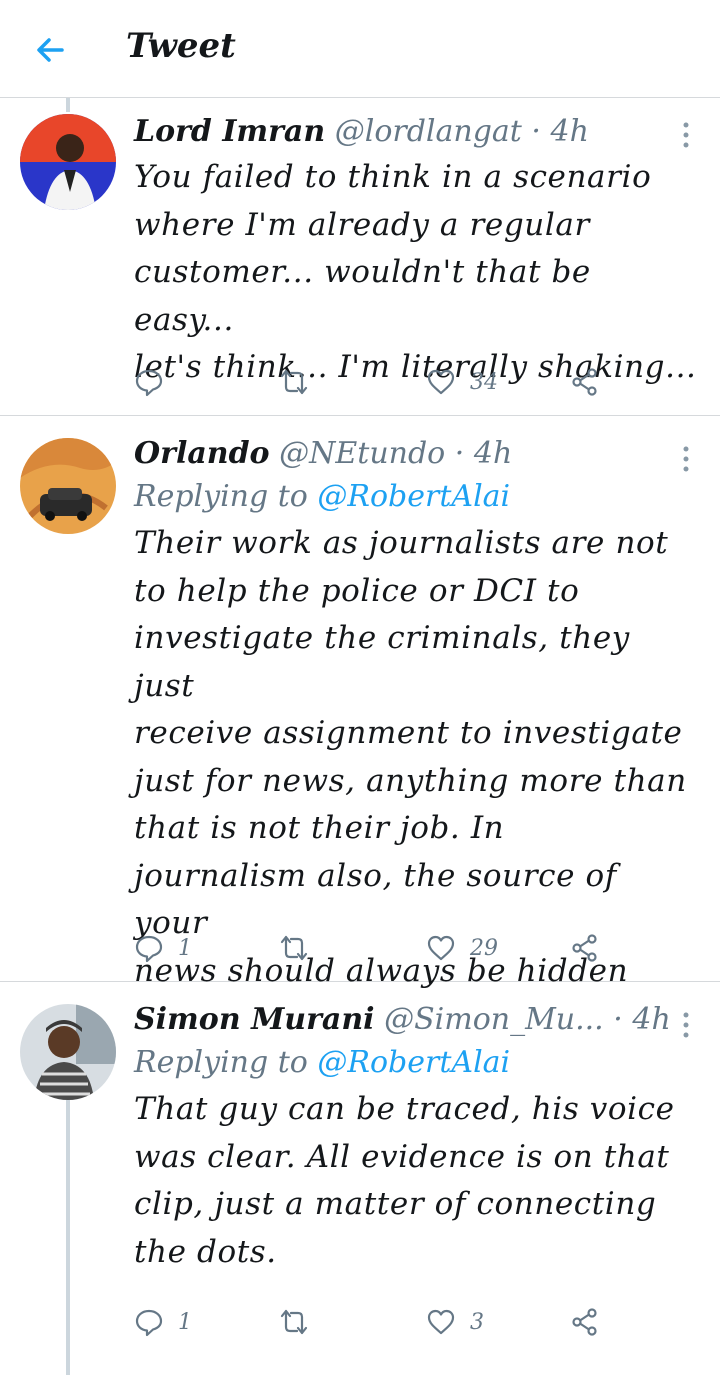 Image resolution: width=720 pixels, height=1379 pixels. What do you see at coordinates (484, 948) in the screenshot?
I see `like-count: 29` at bounding box center [484, 948].